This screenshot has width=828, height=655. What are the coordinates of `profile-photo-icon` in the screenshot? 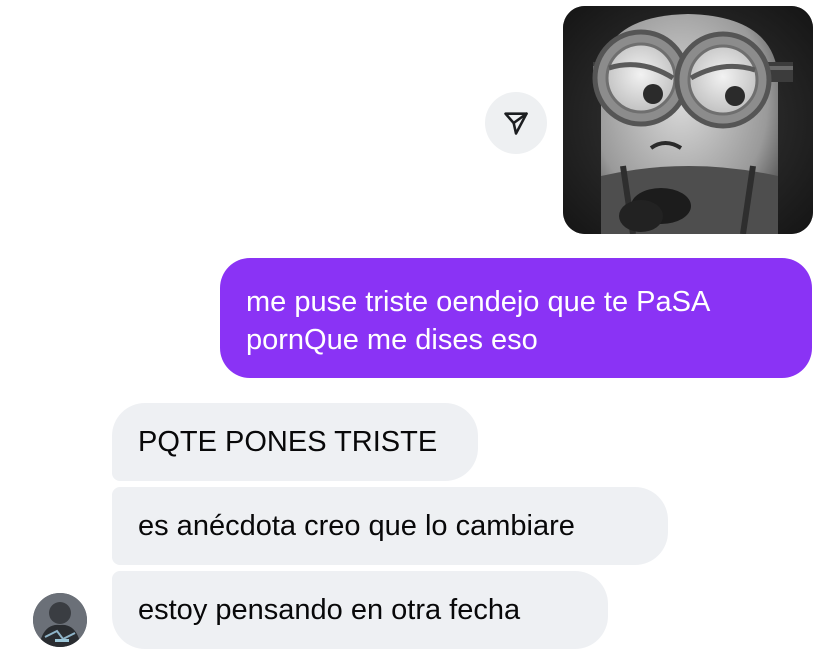 It's located at (60, 620).